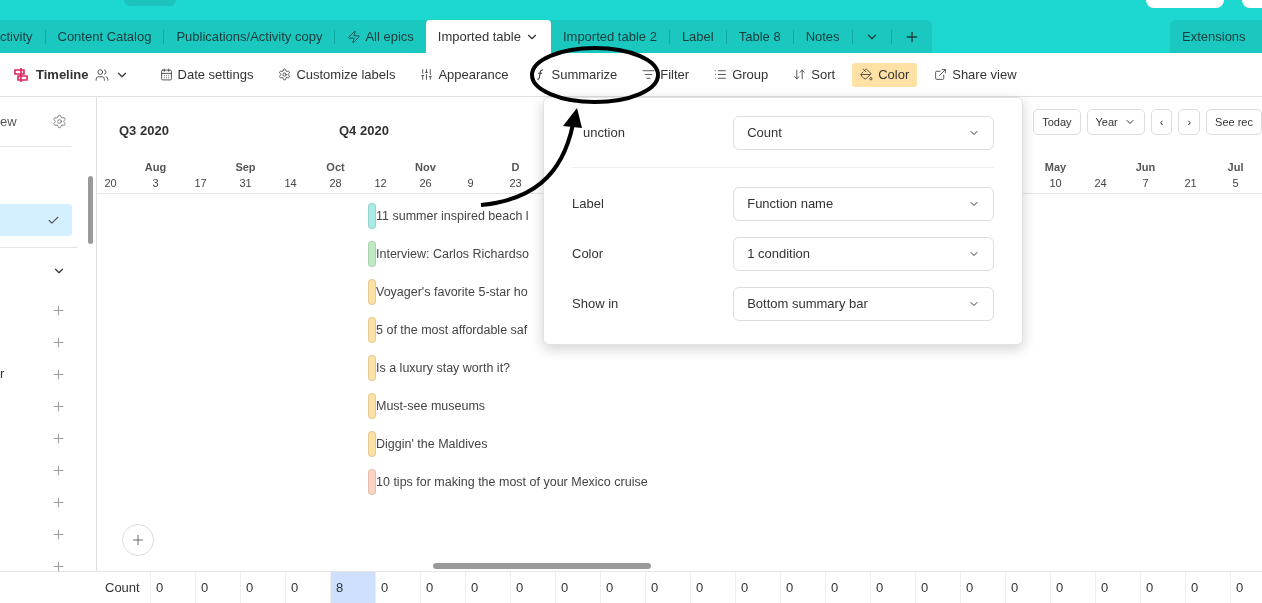 This screenshot has width=1262, height=603. Describe the element at coordinates (1057, 122) in the screenshot. I see `control-button: Today` at that location.